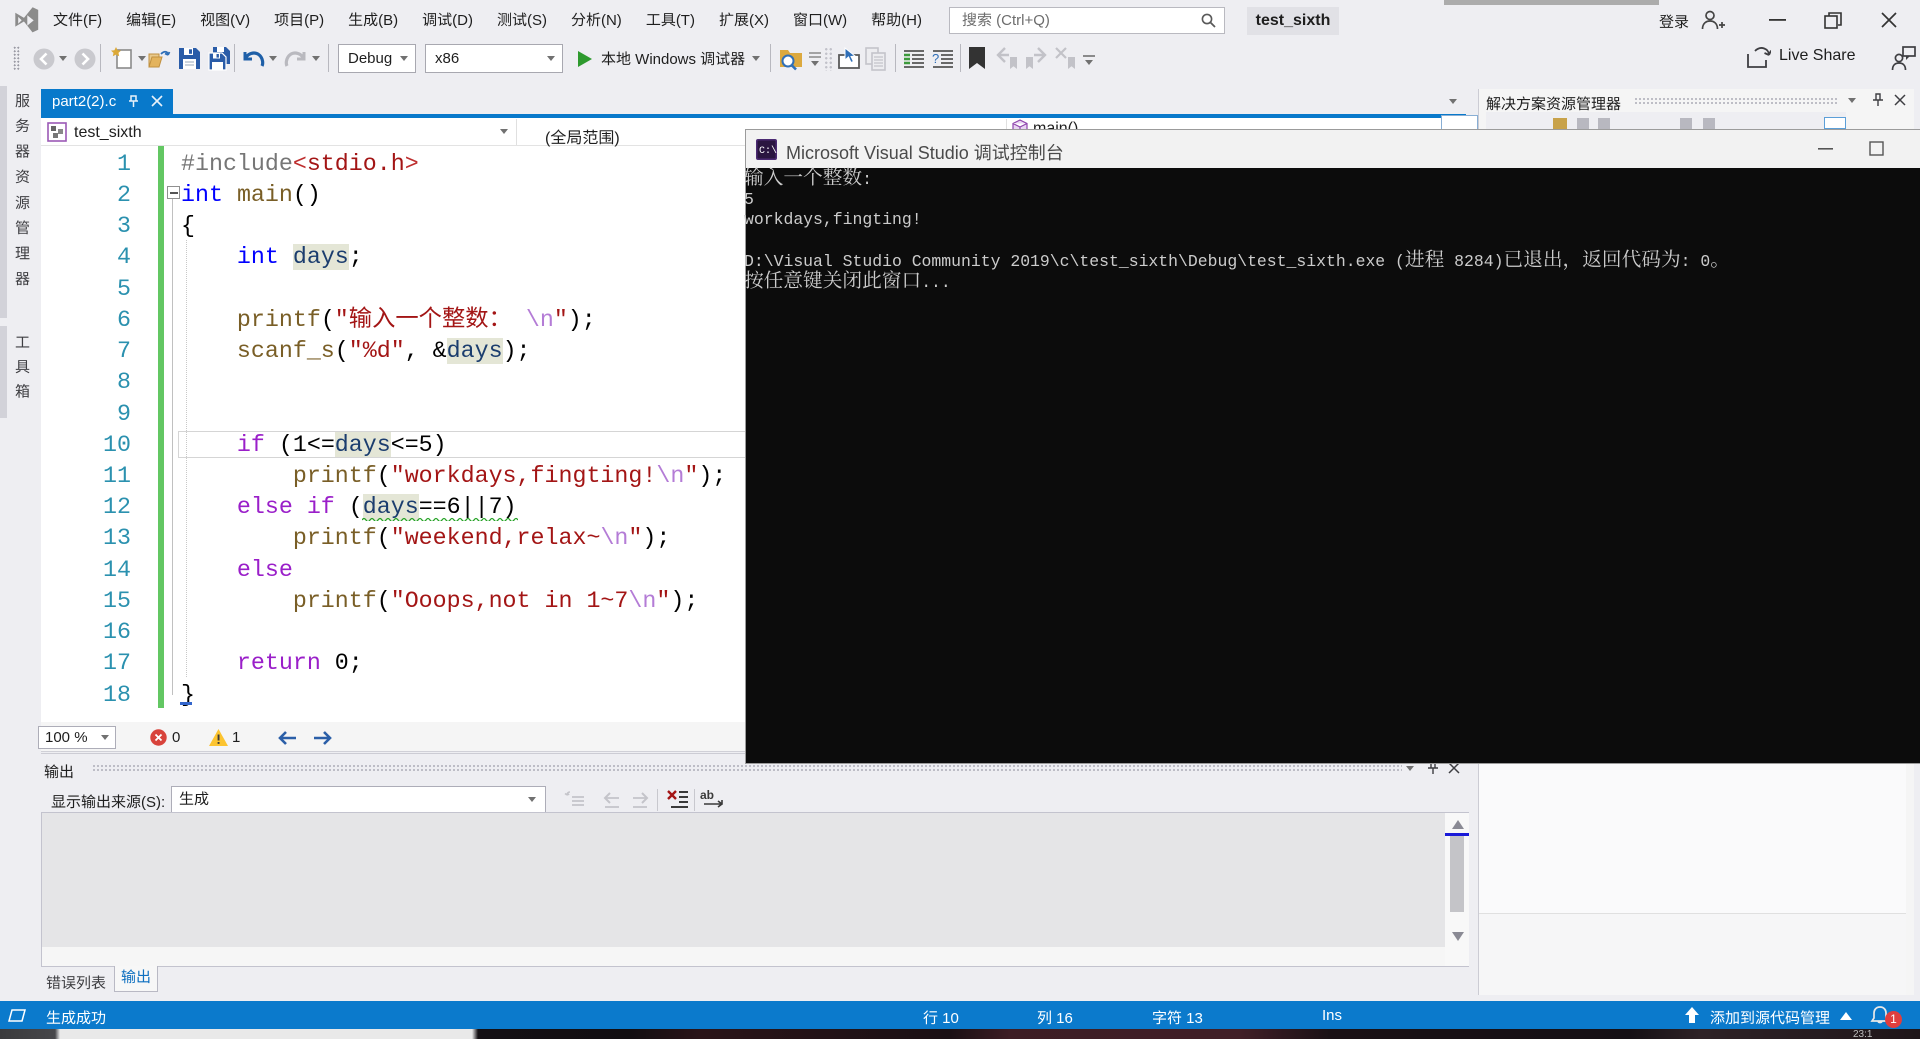 The width and height of the screenshot is (1920, 1039). What do you see at coordinates (707, 795) in the screenshot?
I see `svg-text: ab` at bounding box center [707, 795].